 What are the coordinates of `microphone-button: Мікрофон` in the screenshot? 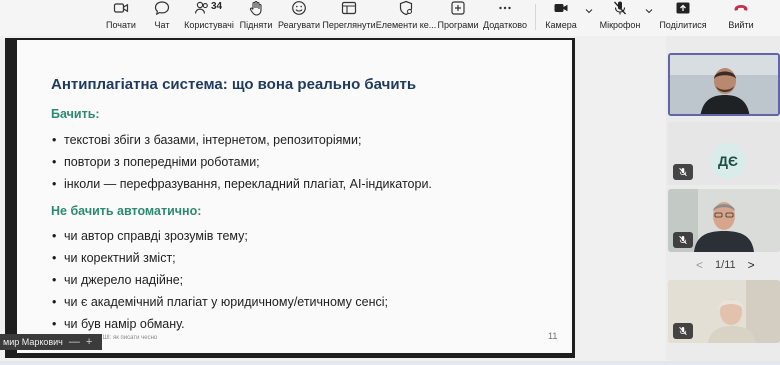 It's located at (620, 18).